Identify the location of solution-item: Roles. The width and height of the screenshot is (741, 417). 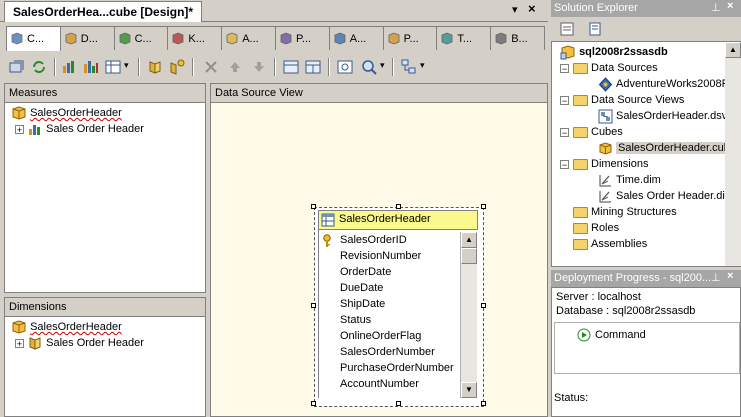
(589, 228).